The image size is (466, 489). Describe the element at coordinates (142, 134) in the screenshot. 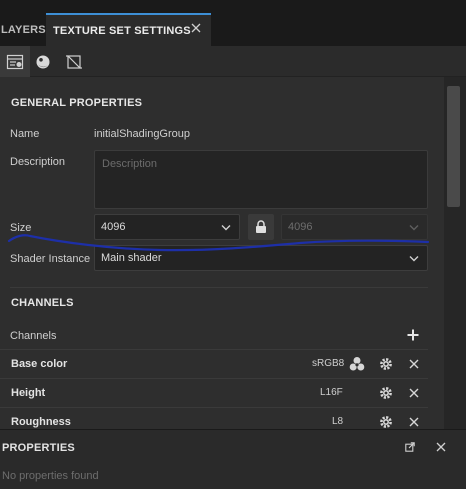

I see `name-value: initialShadingGroup` at that location.